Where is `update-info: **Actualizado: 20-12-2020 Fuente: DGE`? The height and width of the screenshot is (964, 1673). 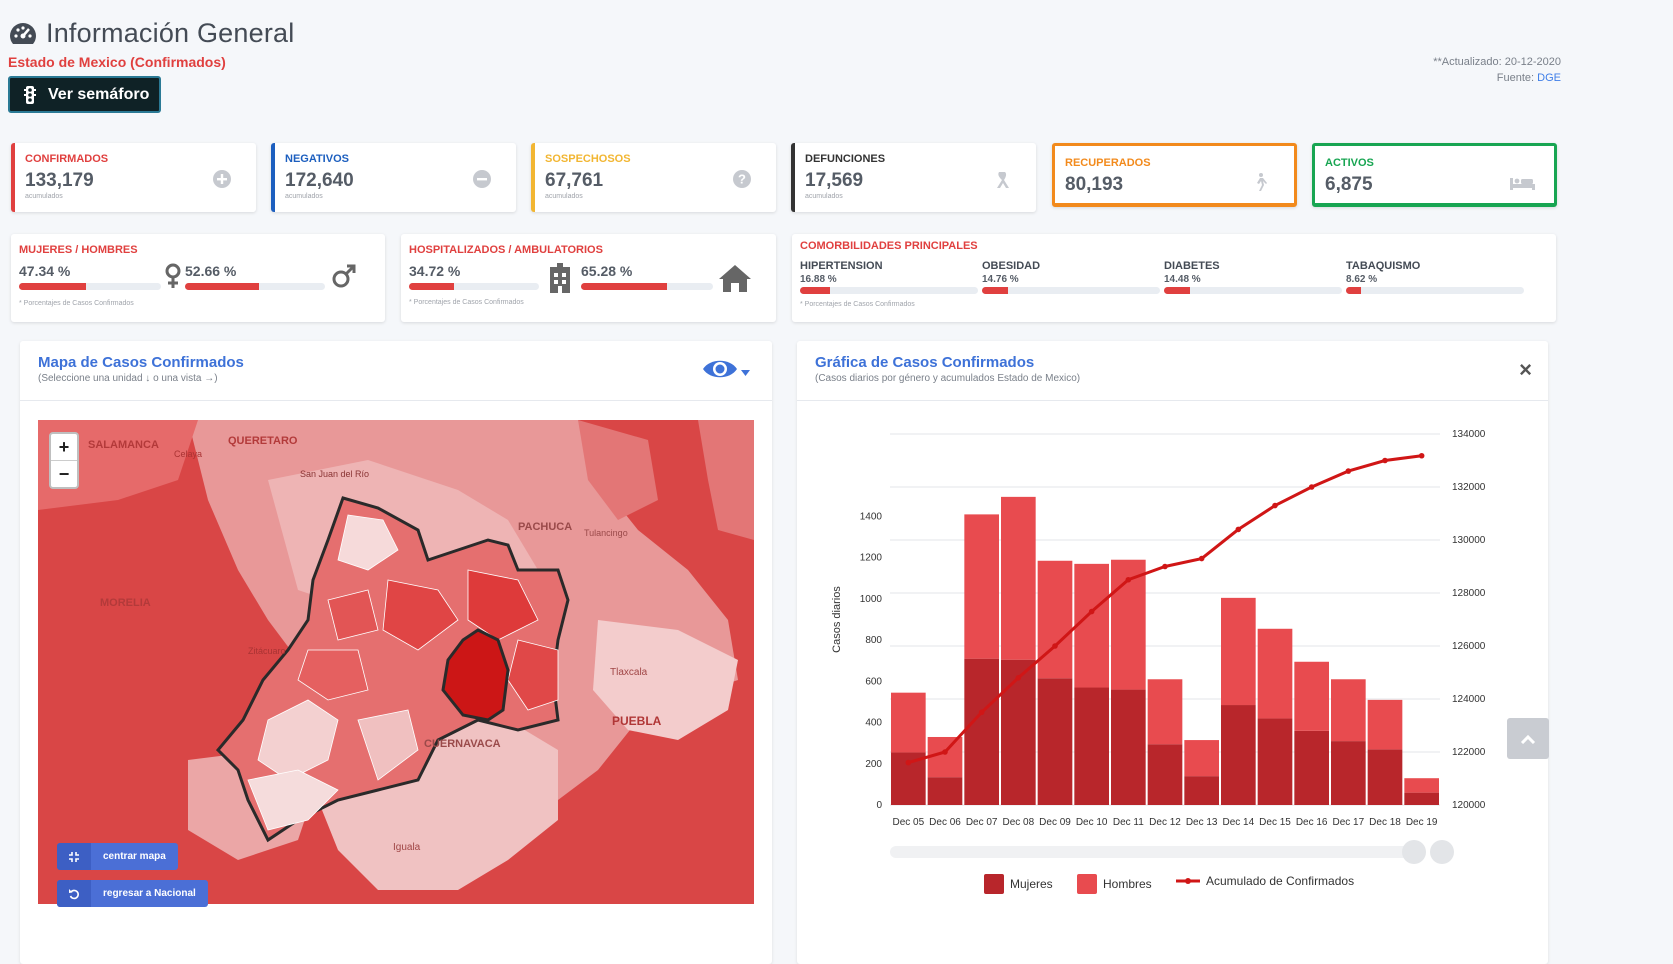 update-info: **Actualizado: 20-12-2020 Fuente: DGE is located at coordinates (1497, 70).